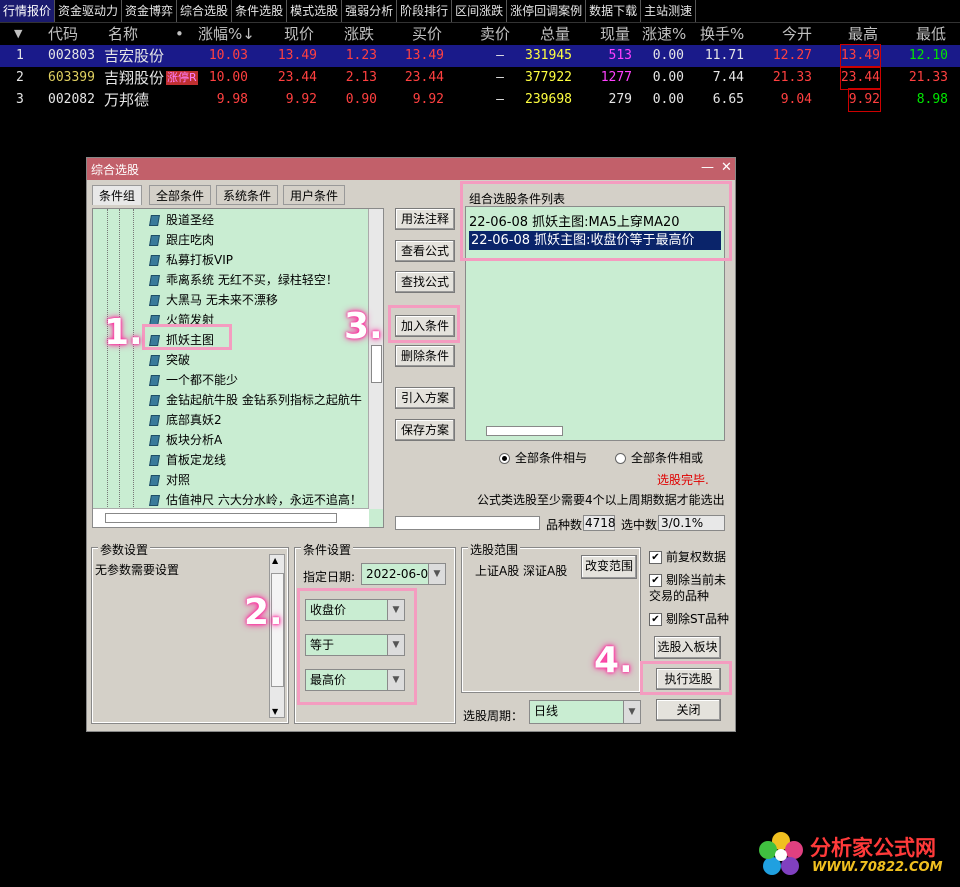 The height and width of the screenshot is (887, 960). What do you see at coordinates (18, 34) in the screenshot?
I see `sort-arrow-icon: ▼` at bounding box center [18, 34].